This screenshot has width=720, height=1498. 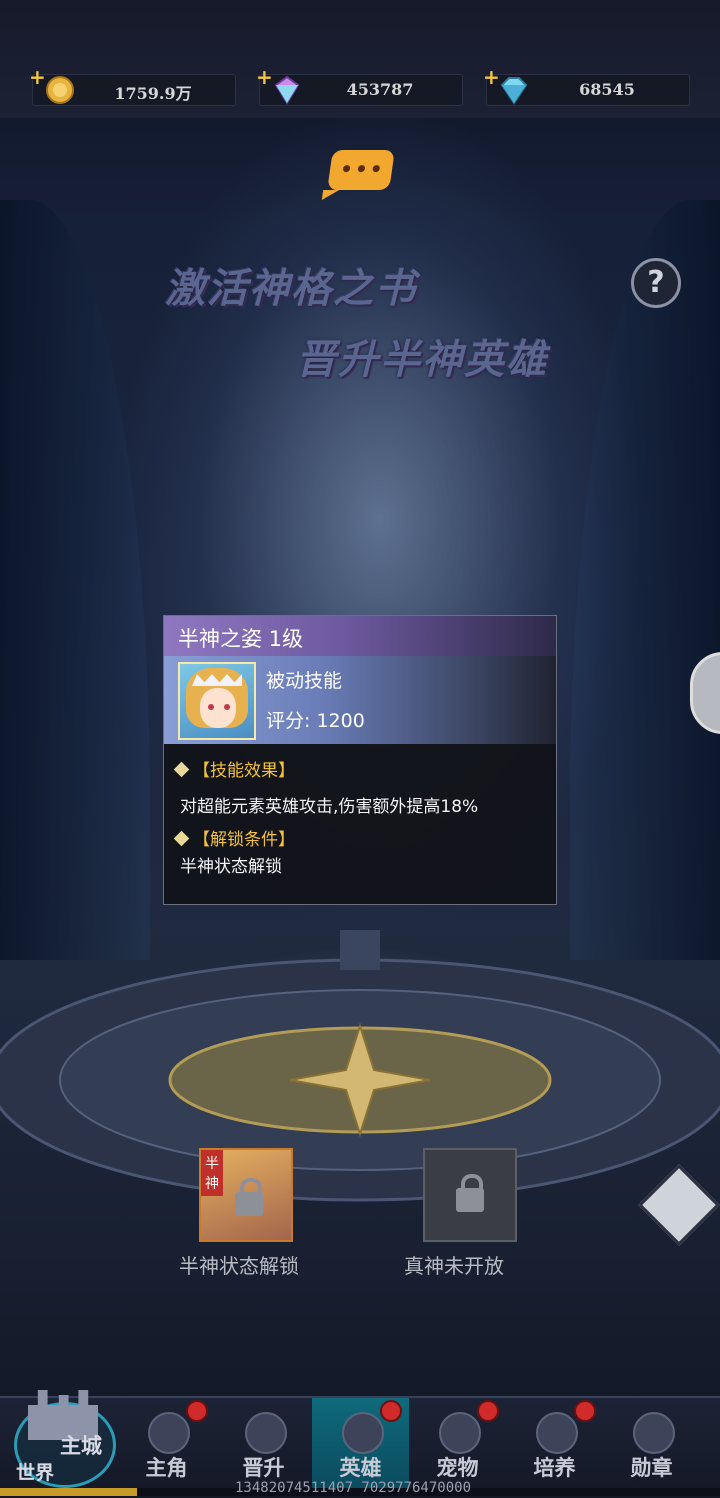 What do you see at coordinates (457, 1467) in the screenshot?
I see `nav-label: 宠物` at bounding box center [457, 1467].